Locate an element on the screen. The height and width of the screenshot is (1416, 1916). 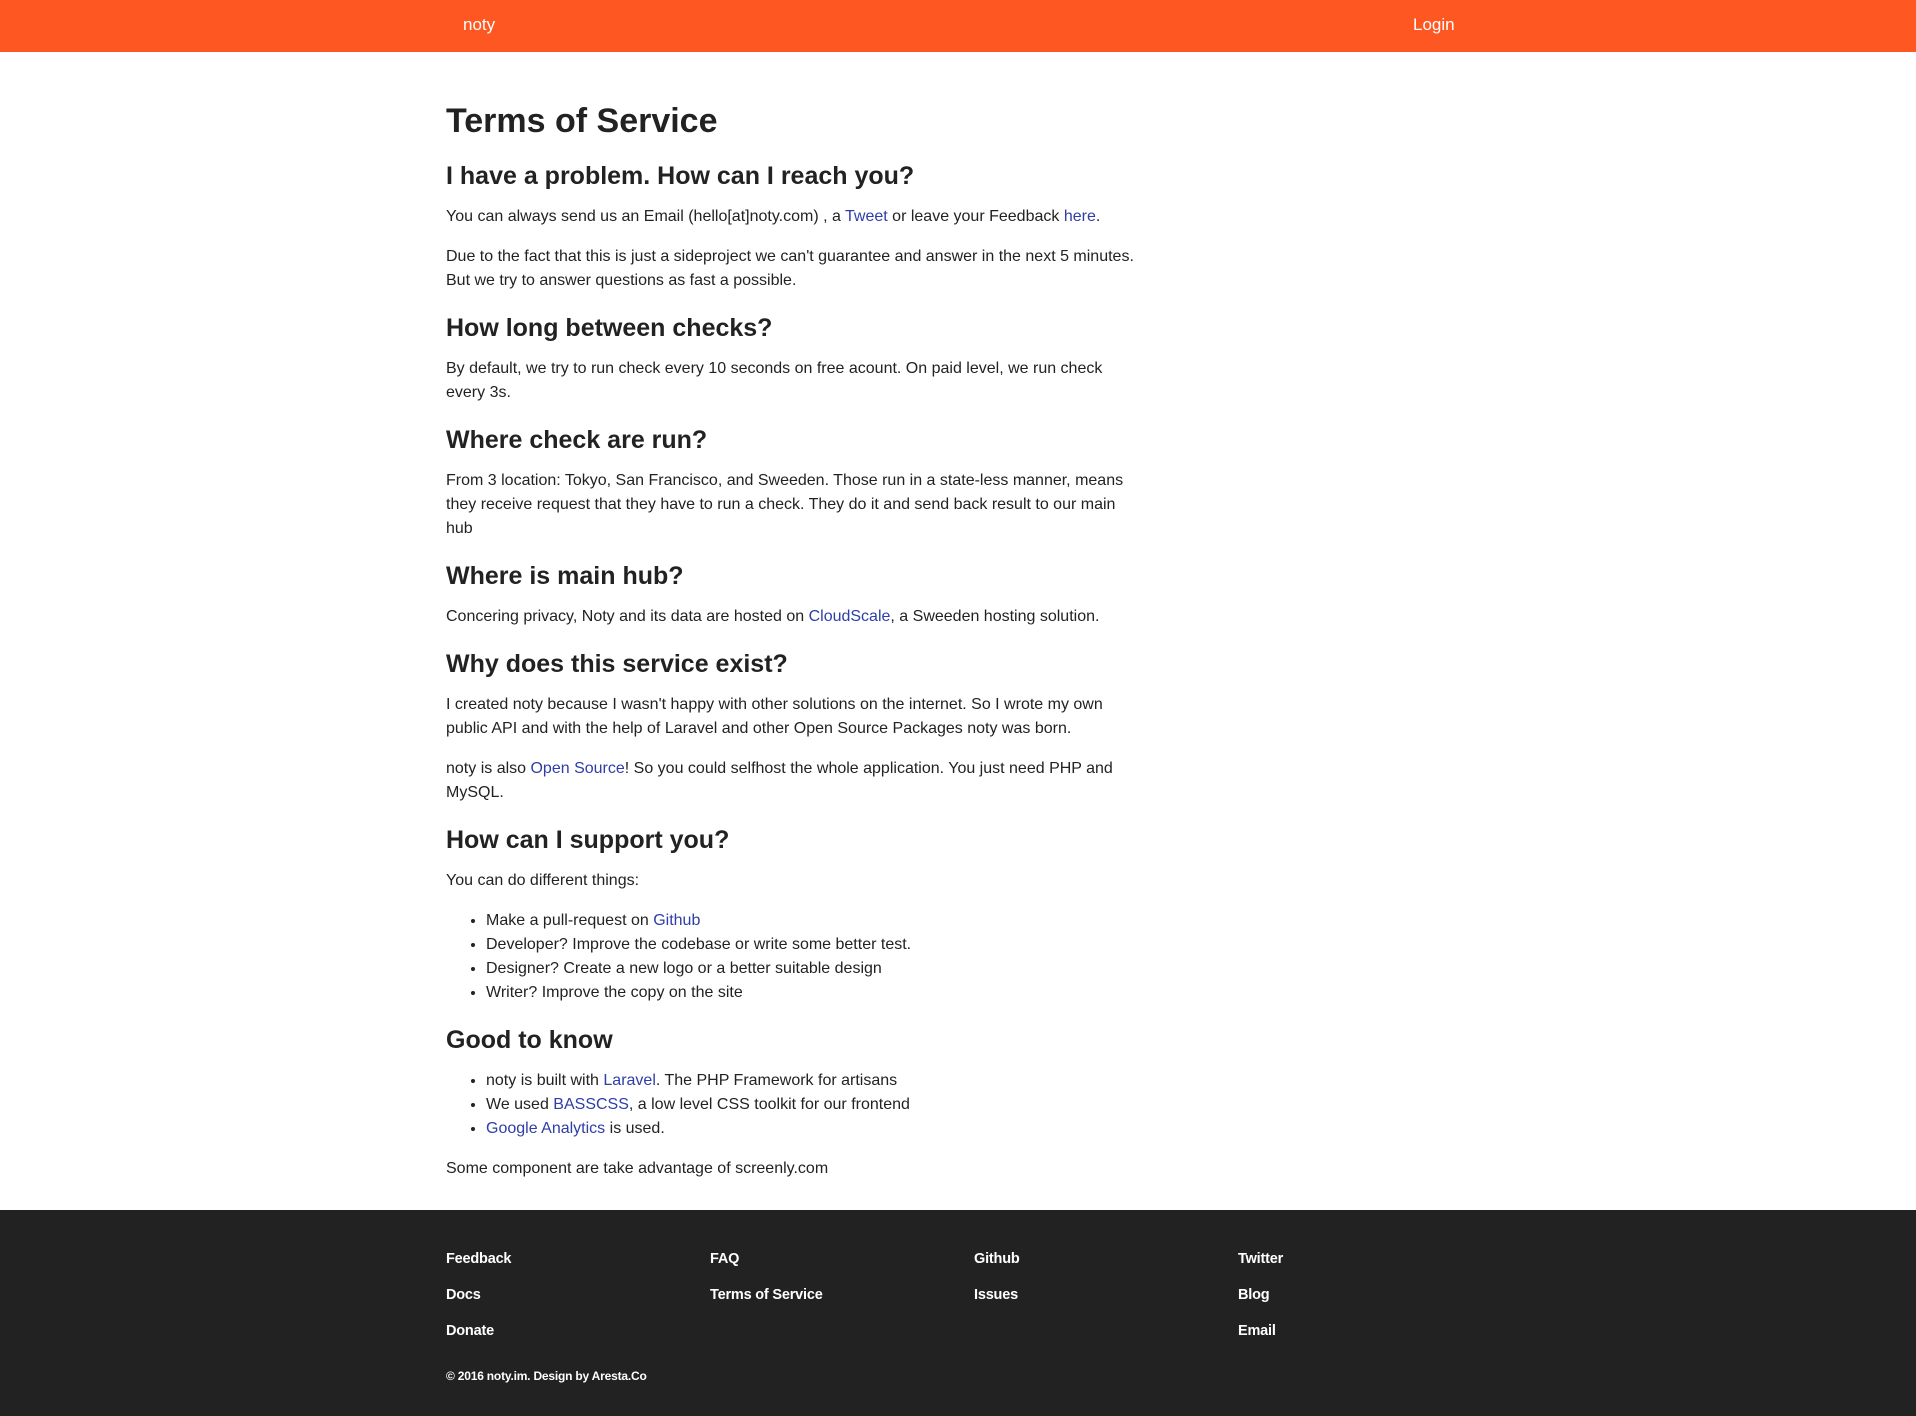
footer-column-4: Twitter Blog Email is located at coordinates (1260, 1304).